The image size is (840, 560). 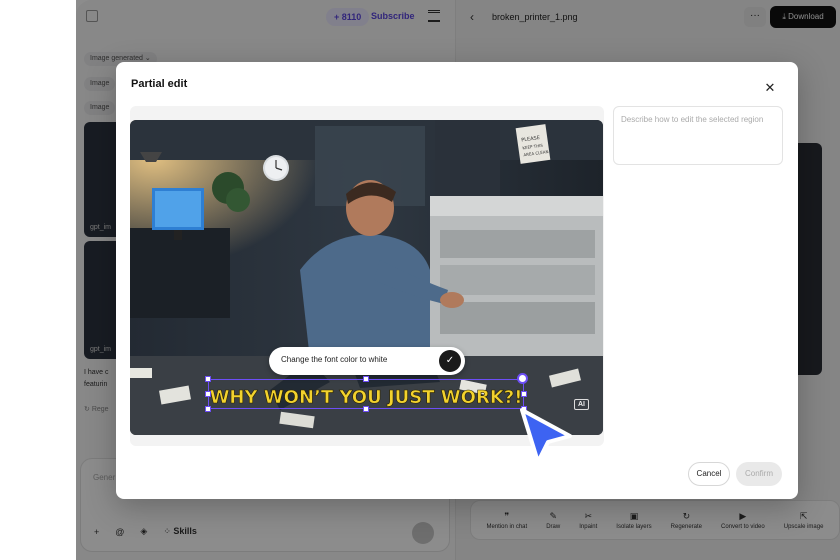 I want to click on dialog-title: Partial edit, so click(x=159, y=84).